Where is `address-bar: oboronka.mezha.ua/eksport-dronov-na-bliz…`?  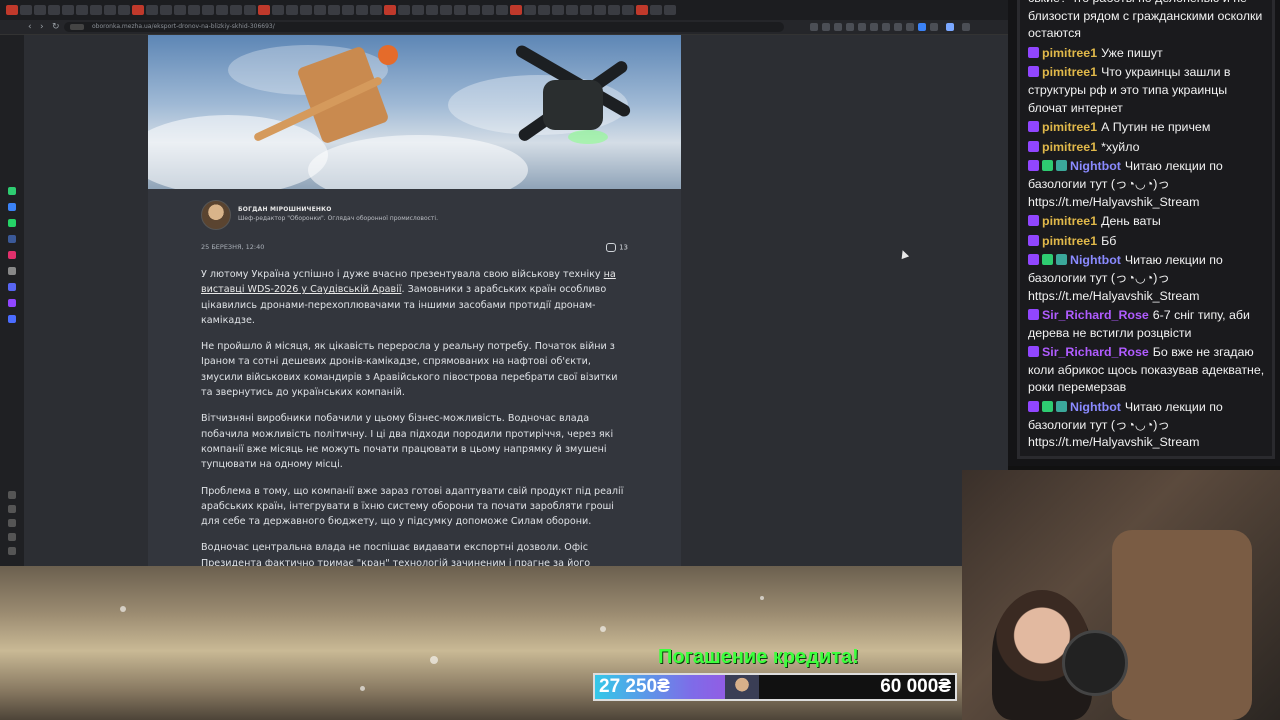
address-bar: oboronka.mezha.ua/eksport-dronov-na-bliz… is located at coordinates (424, 27).